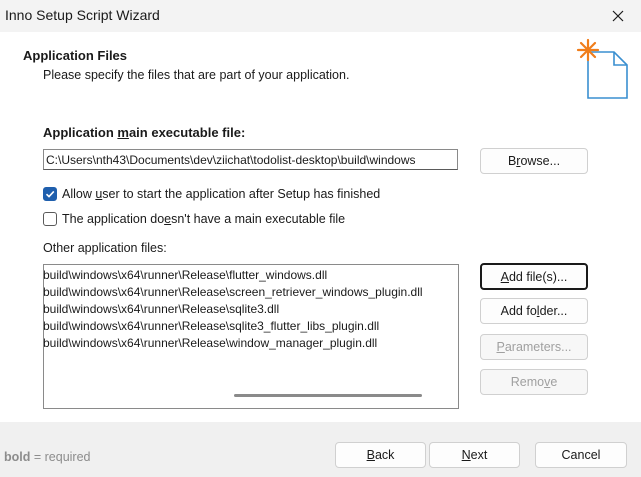  What do you see at coordinates (534, 382) in the screenshot?
I see `remove-button: Remo v e` at bounding box center [534, 382].